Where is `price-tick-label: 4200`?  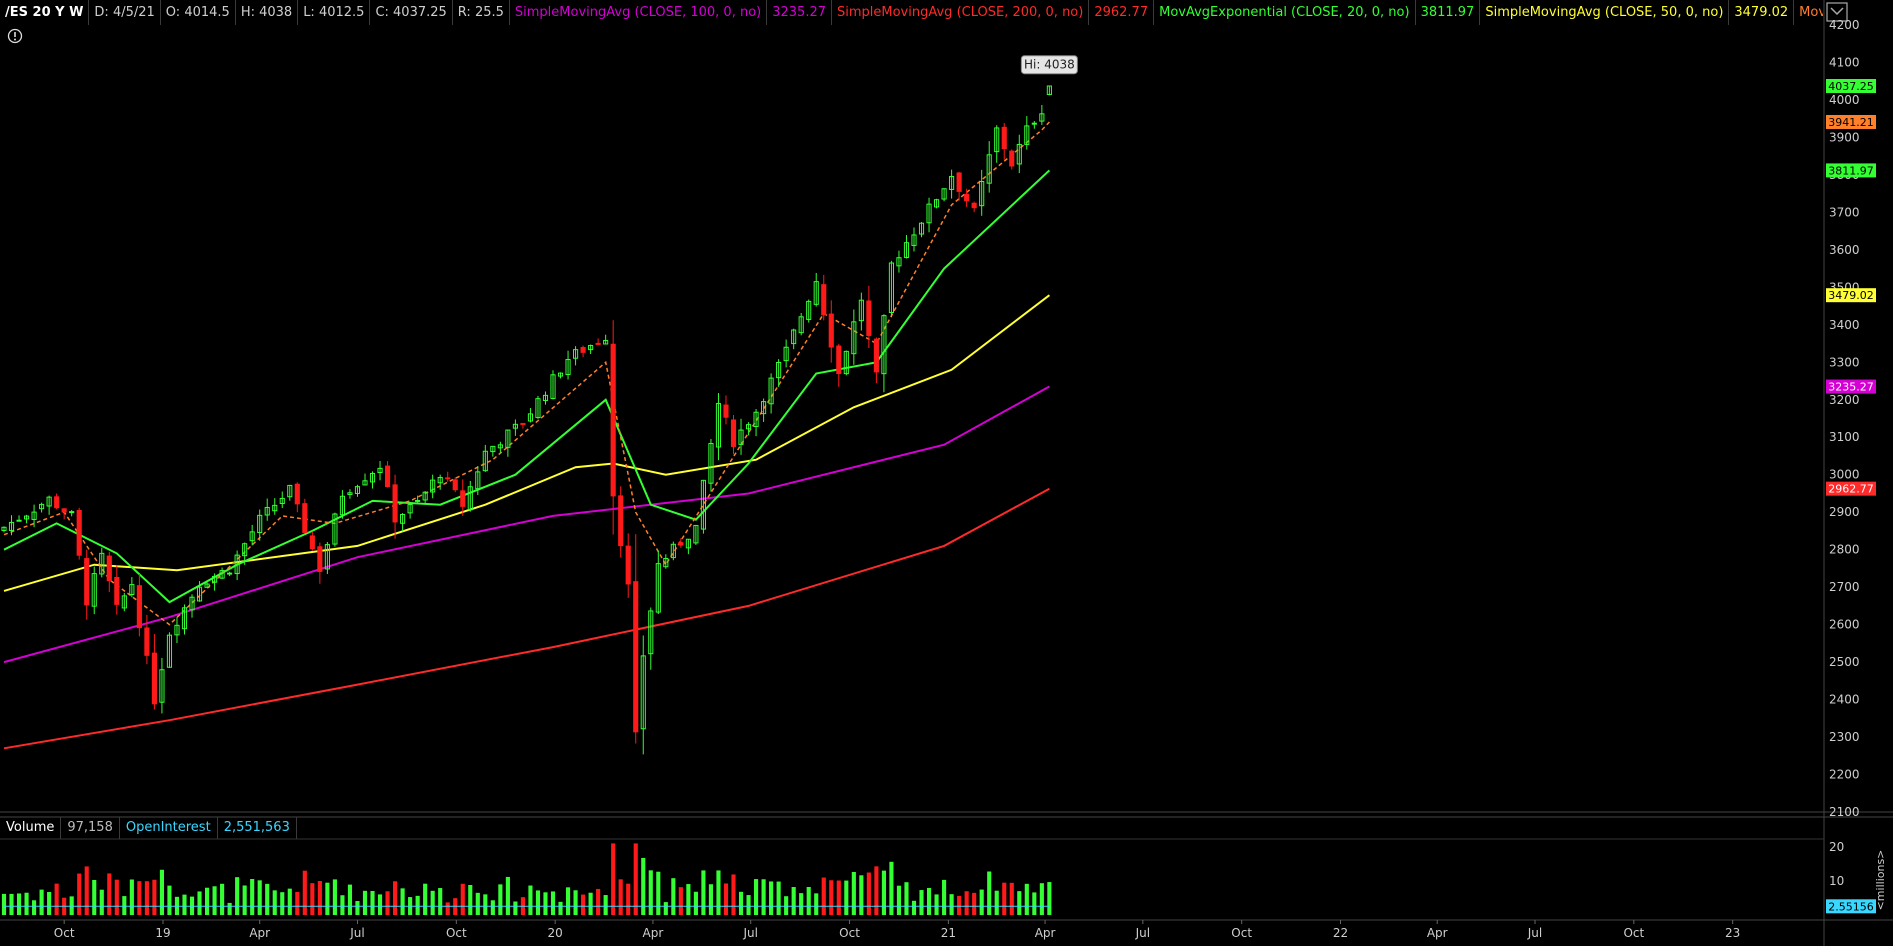 price-tick-label: 4200 is located at coordinates (1844, 25).